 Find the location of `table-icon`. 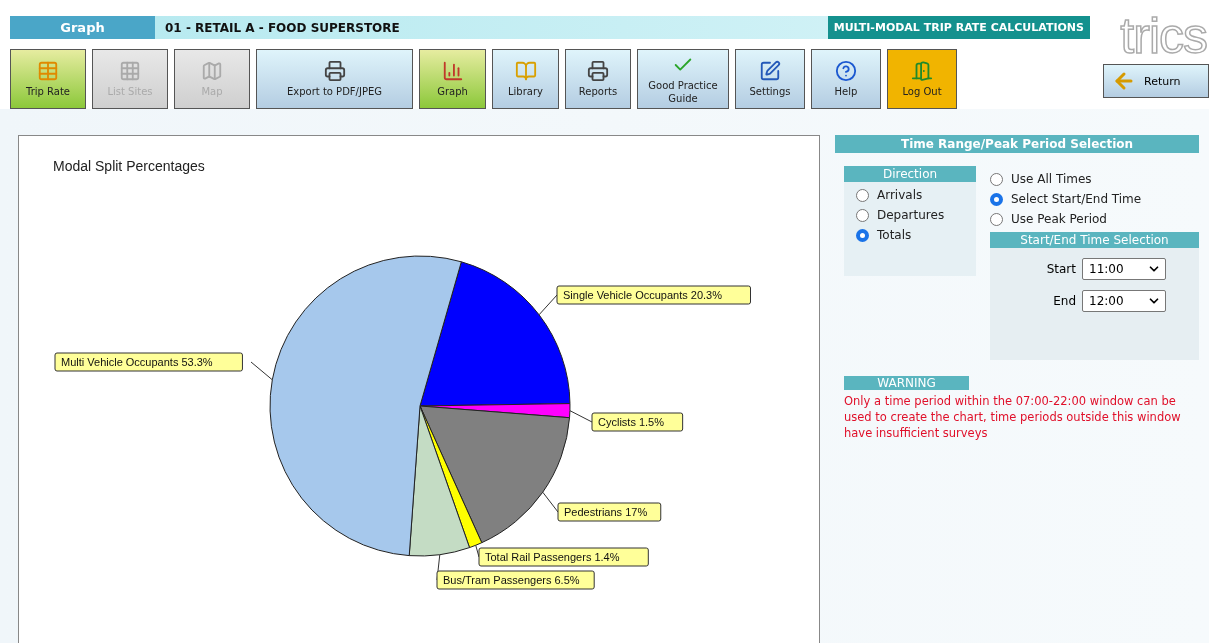

table-icon is located at coordinates (48, 71).